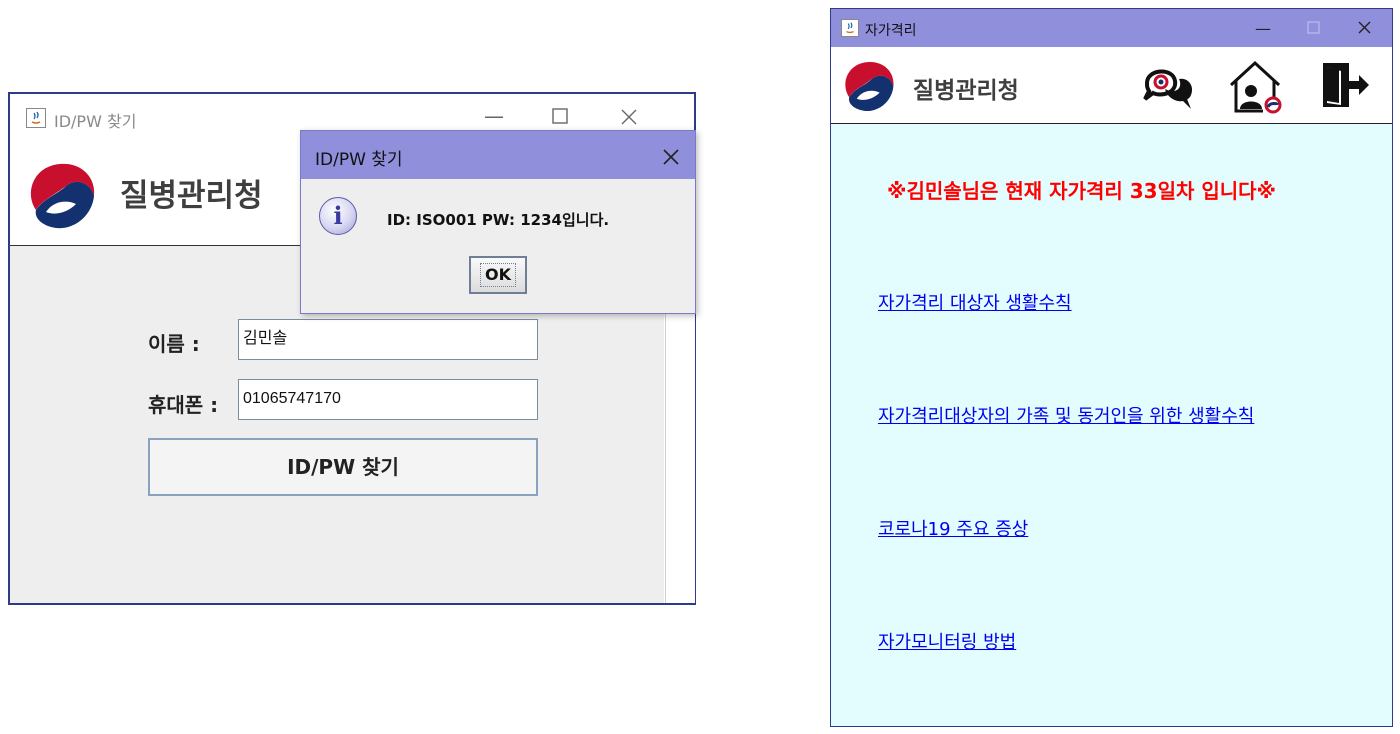  What do you see at coordinates (947, 641) in the screenshot?
I see `link-self-monitoring: 자가모니터링 방법` at bounding box center [947, 641].